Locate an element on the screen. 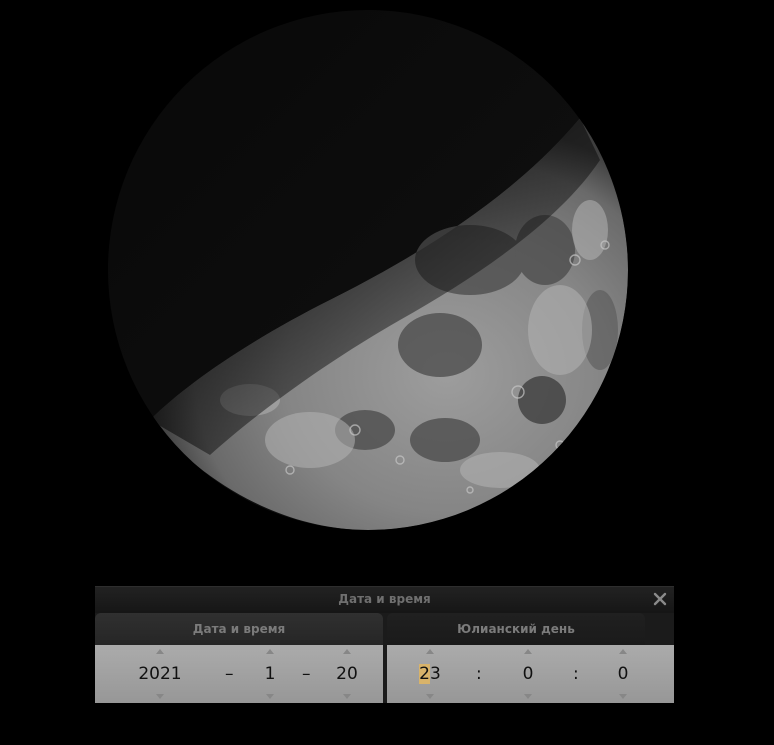 The height and width of the screenshot is (745, 774). tab-julian-day: Юлианский день is located at coordinates (516, 629).